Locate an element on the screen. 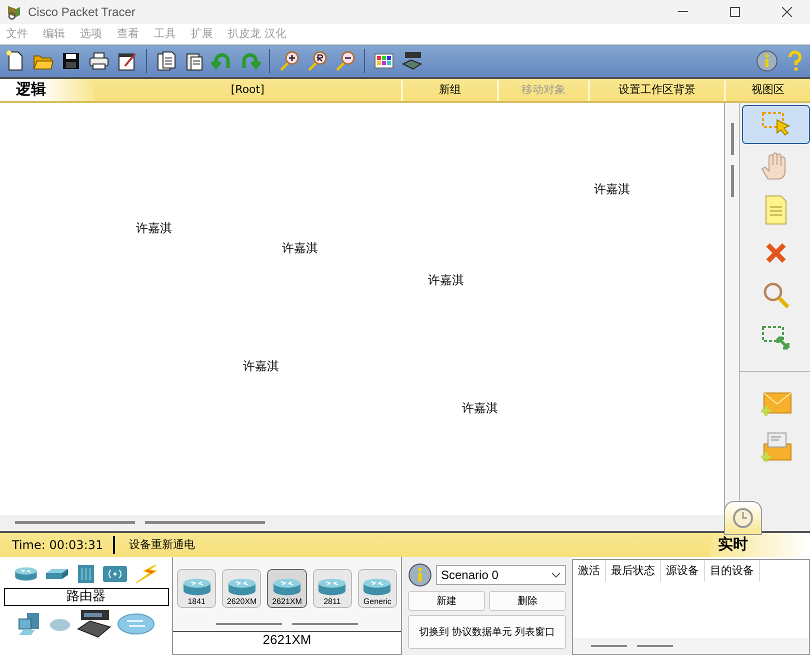  scenario-button: 删除 is located at coordinates (527, 600).